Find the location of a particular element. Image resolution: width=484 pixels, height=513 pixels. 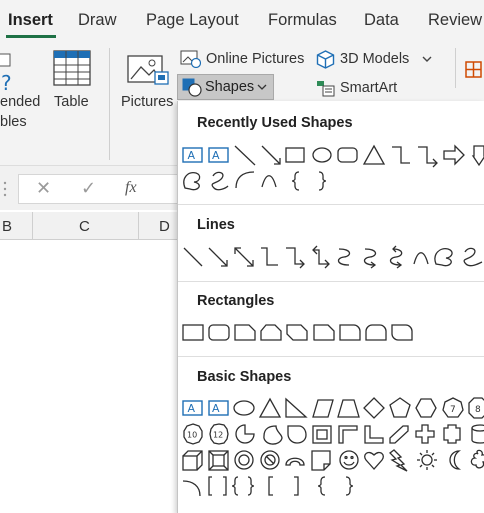

tab-page-layout: Page Layout is located at coordinates (192, 20).